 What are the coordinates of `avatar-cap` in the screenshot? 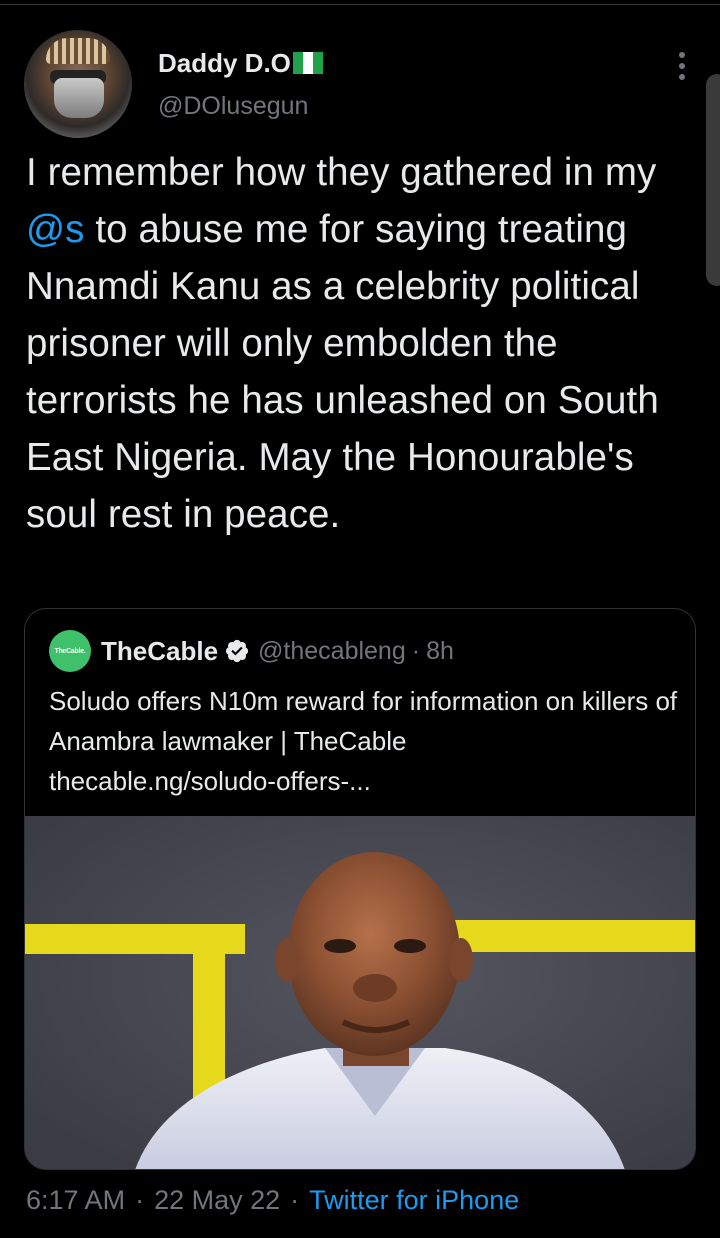 It's located at (78, 51).